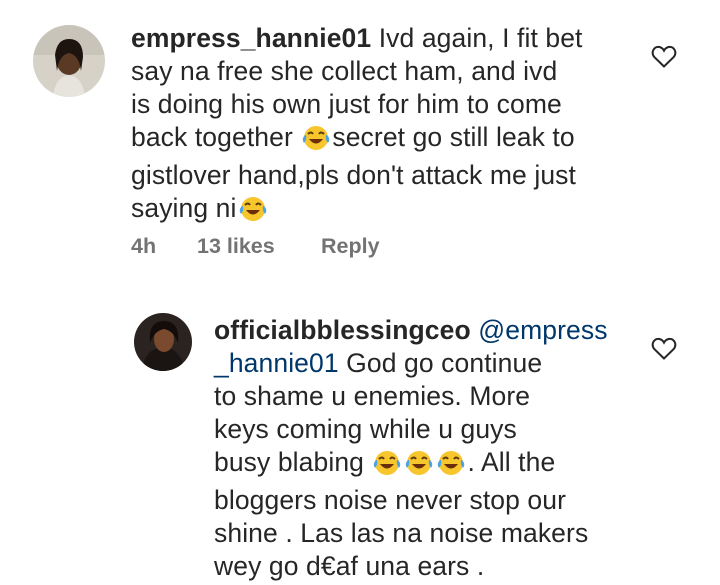 The image size is (720, 585). I want to click on comment-line: Ivd again, I fit bet, so click(480, 38).